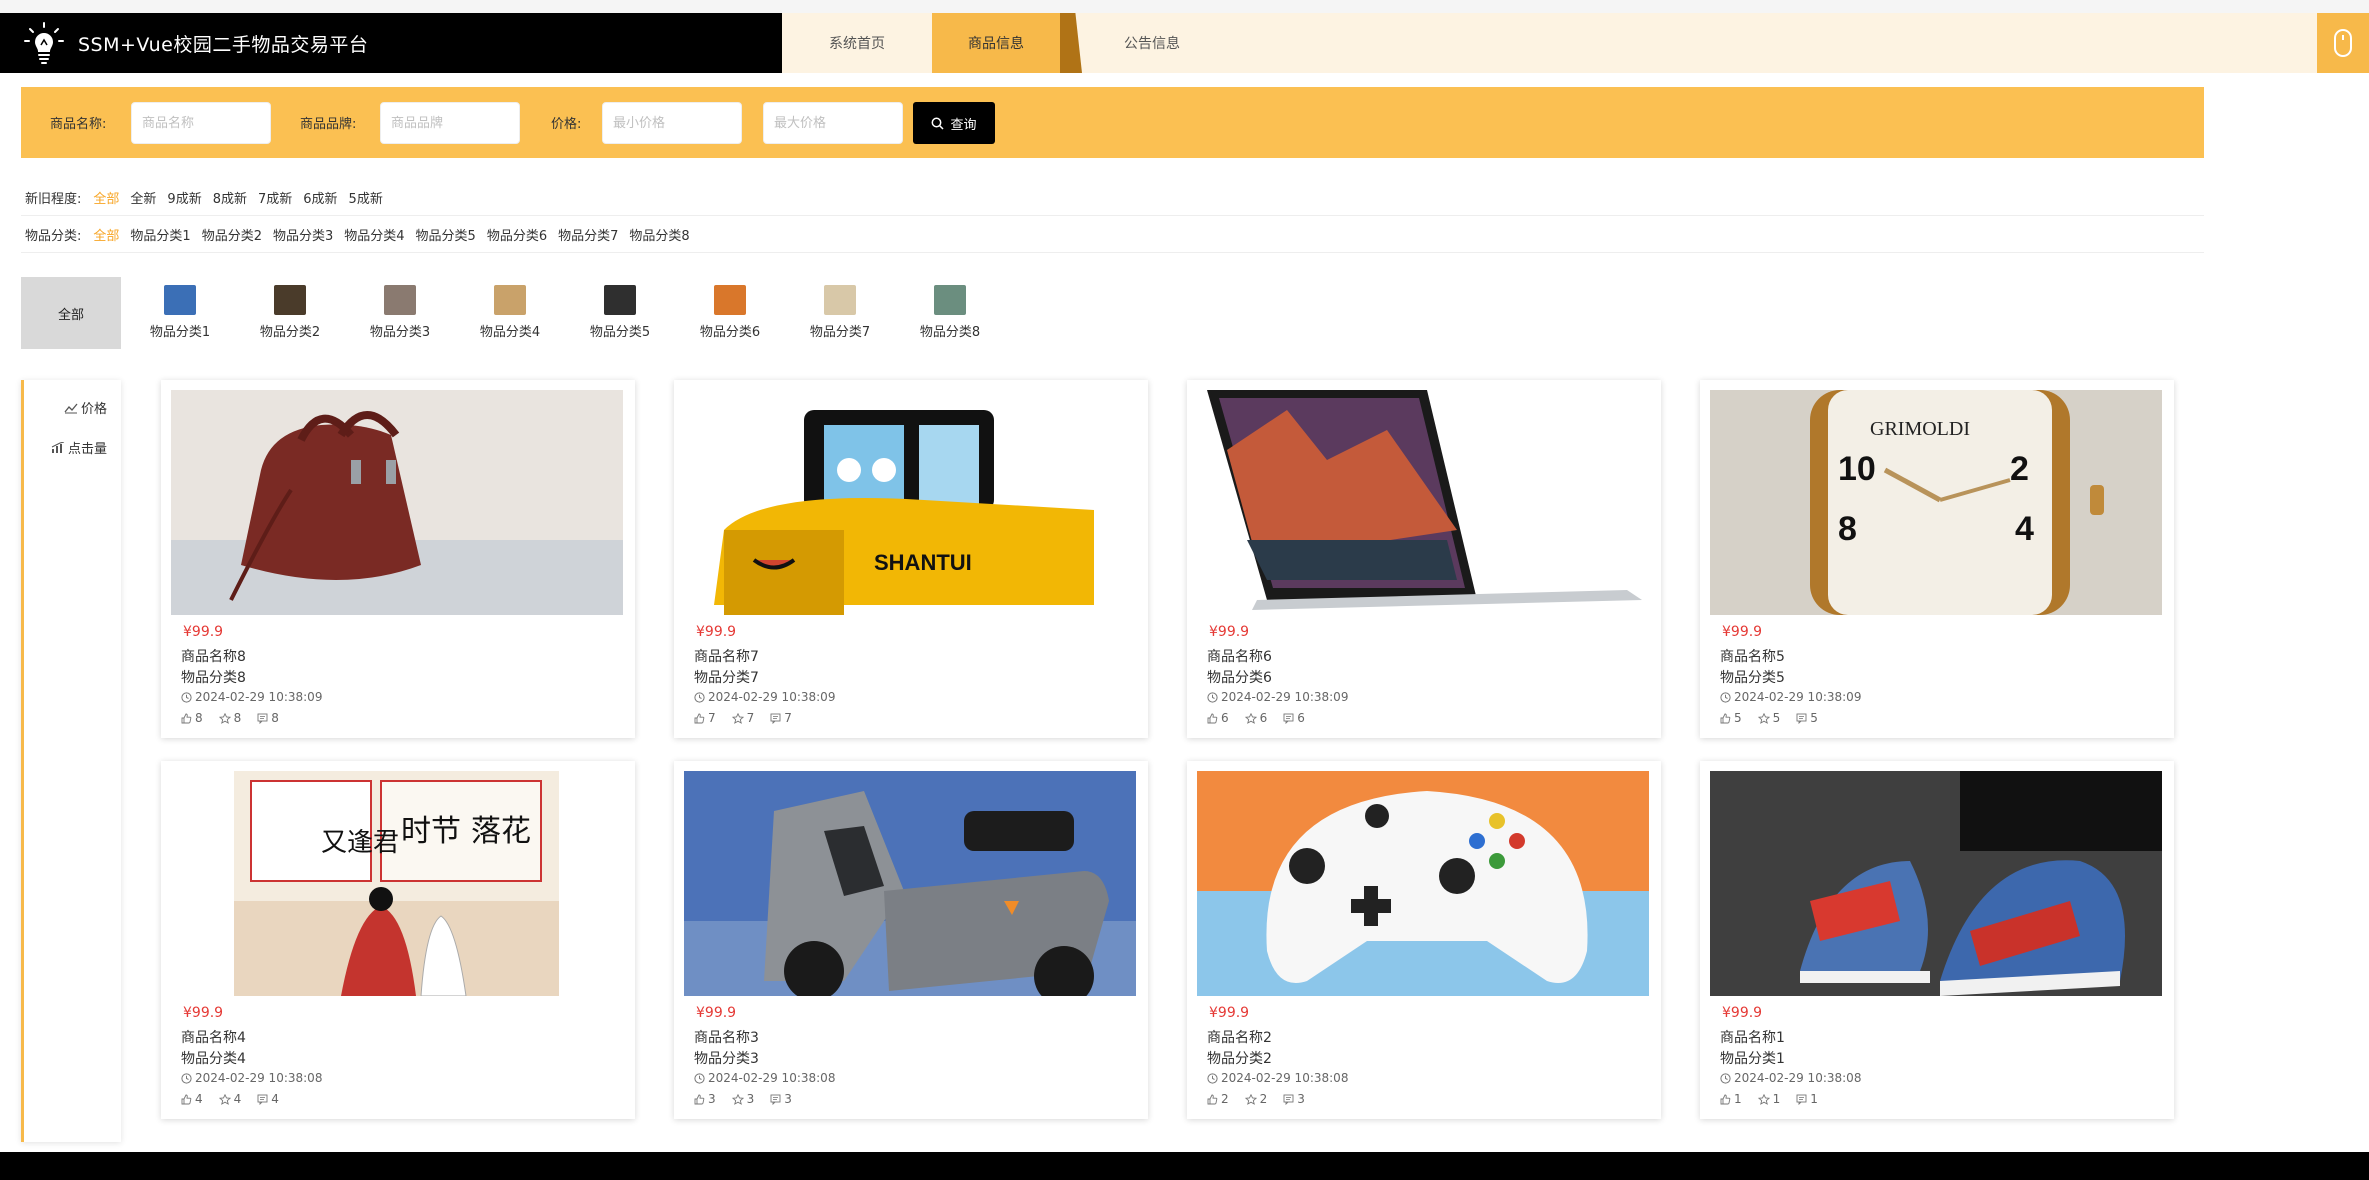 The width and height of the screenshot is (2369, 1180). Describe the element at coordinates (620, 332) in the screenshot. I see `category-tile-label: 物品分类5` at that location.